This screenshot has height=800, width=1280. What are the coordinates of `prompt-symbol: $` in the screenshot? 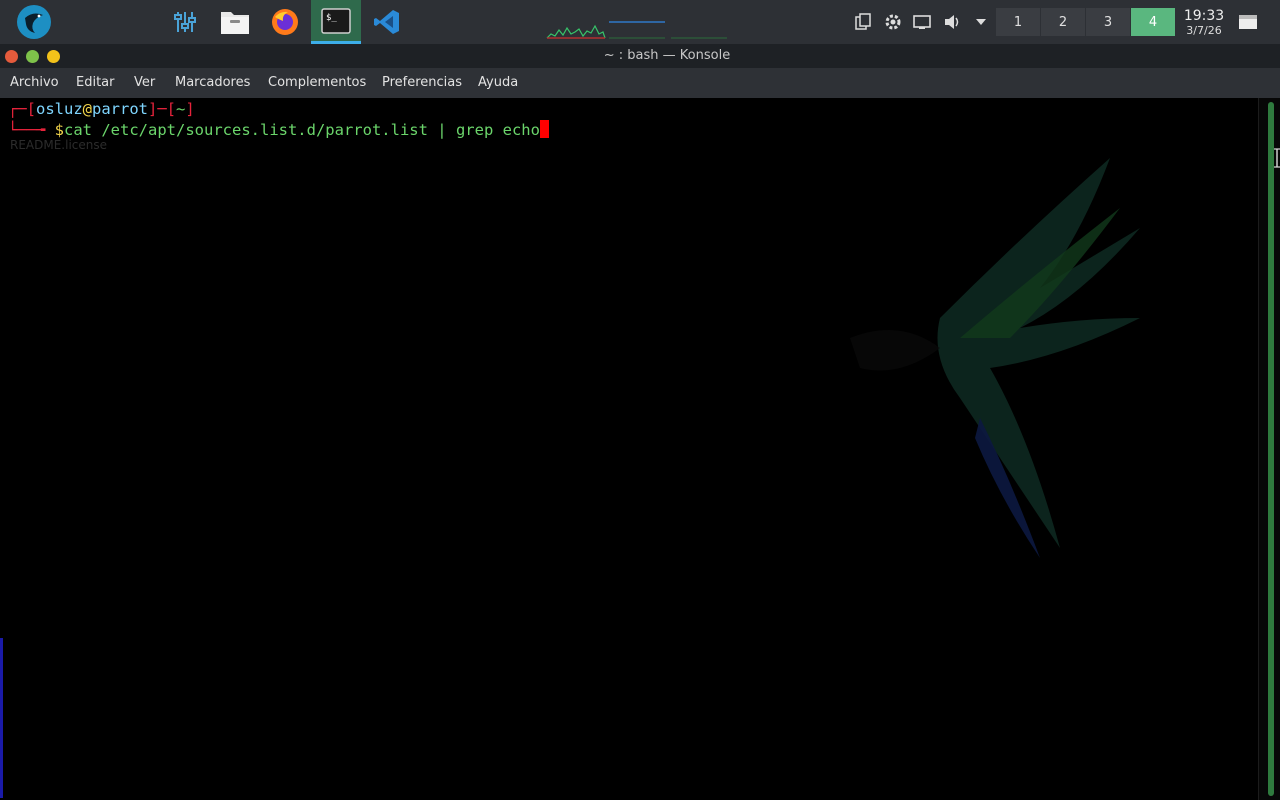 It's located at (59, 130).